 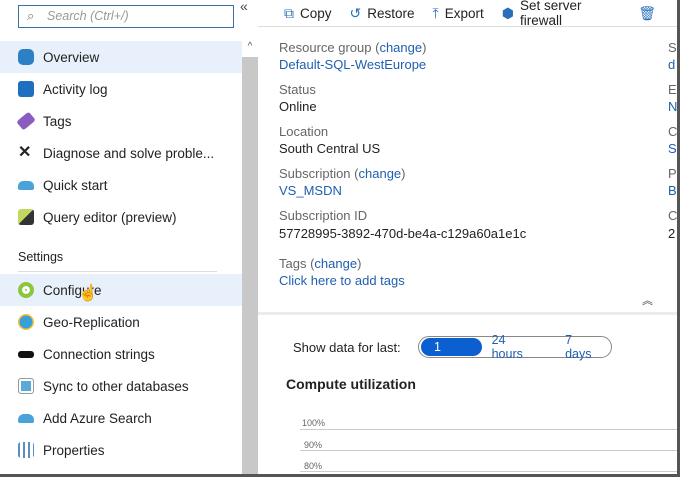 I want to click on sidebar-item-label: Properties, so click(x=74, y=450).